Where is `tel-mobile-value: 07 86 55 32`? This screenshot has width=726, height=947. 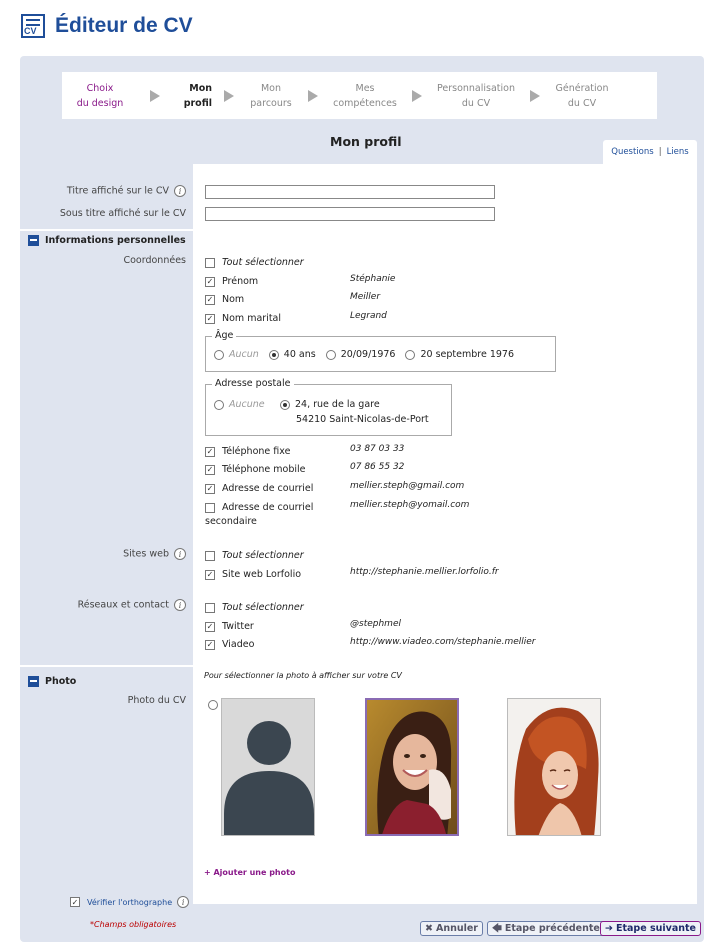
tel-mobile-value: 07 86 55 32 is located at coordinates (377, 467).